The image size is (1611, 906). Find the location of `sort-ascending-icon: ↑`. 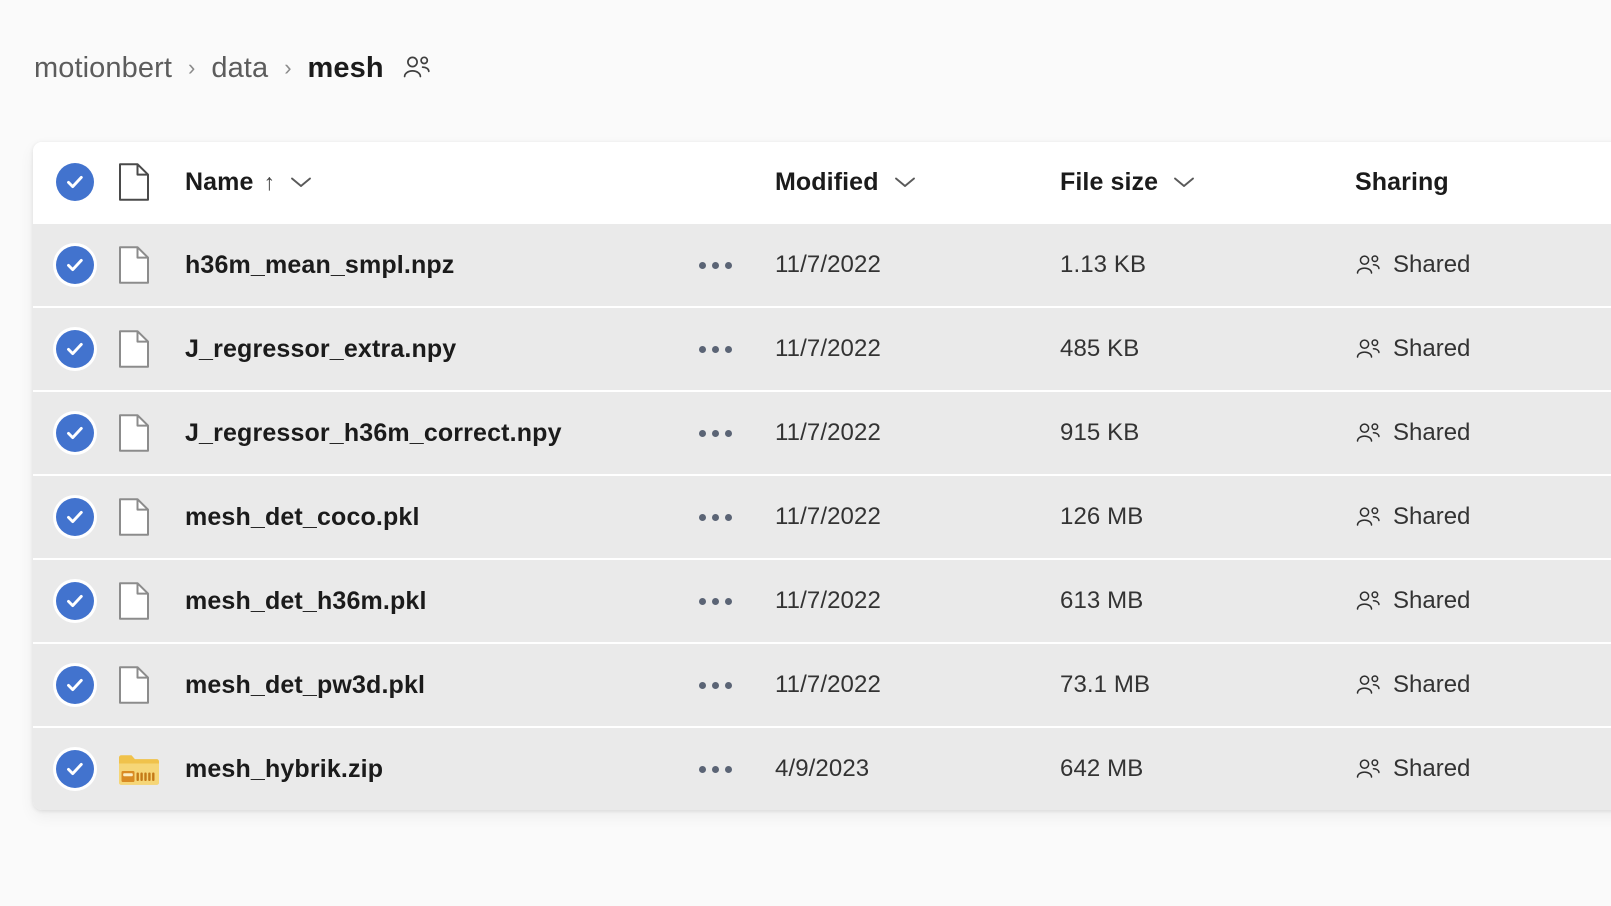

sort-ascending-icon: ↑ is located at coordinates (269, 181).